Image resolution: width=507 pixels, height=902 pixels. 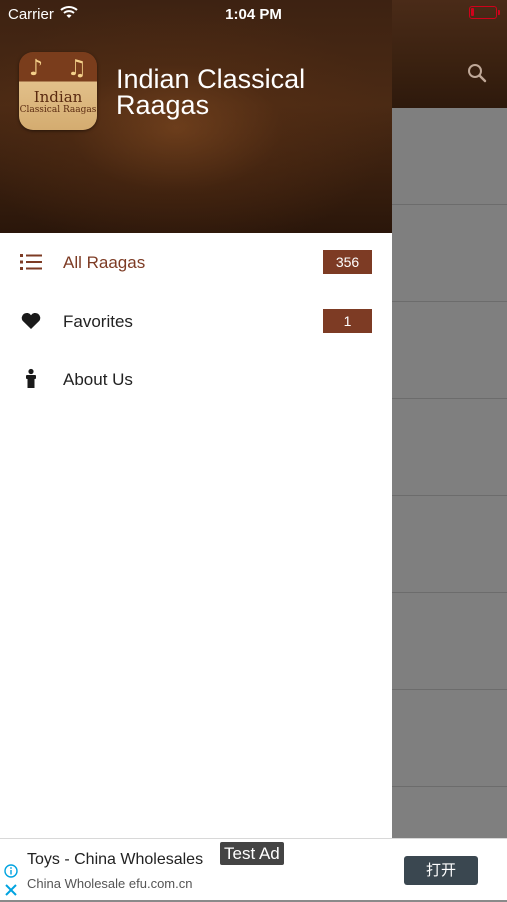 I want to click on battery-level, so click(x=472, y=12).